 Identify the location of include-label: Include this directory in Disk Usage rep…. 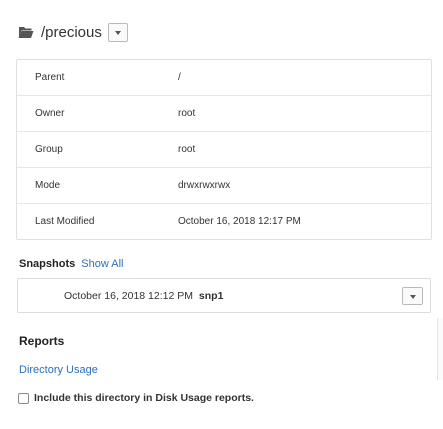
(144, 398).